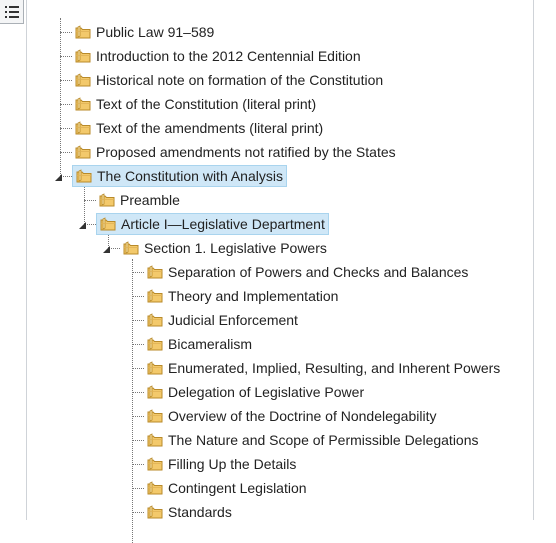 The height and width of the screenshot is (543, 556). I want to click on tree-item-label: Contingent Legislation, so click(237, 488).